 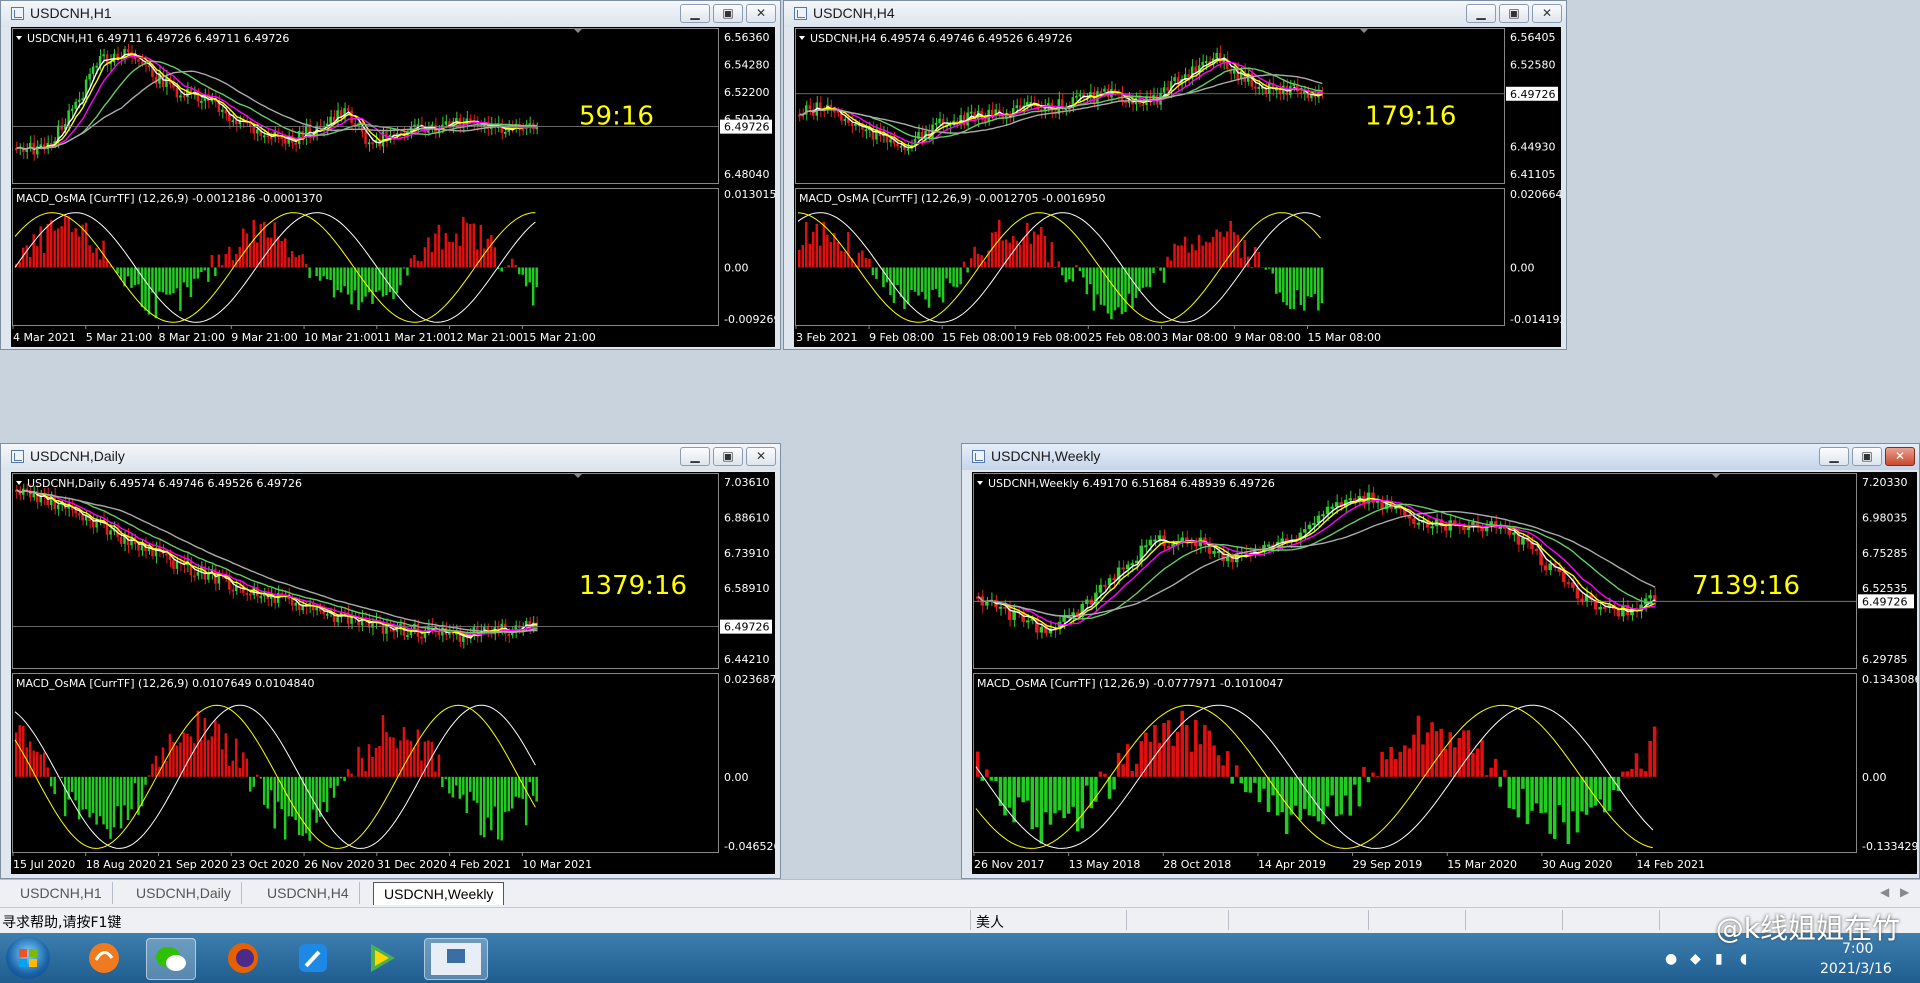 What do you see at coordinates (243, 958) in the screenshot?
I see `firefox-icon` at bounding box center [243, 958].